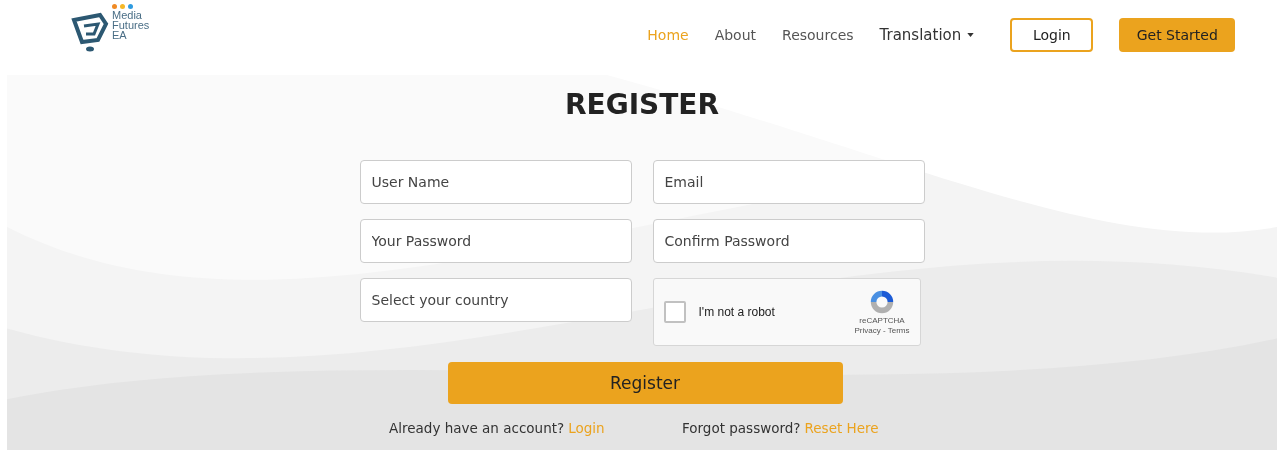  I want to click on register-button: Register, so click(645, 383).